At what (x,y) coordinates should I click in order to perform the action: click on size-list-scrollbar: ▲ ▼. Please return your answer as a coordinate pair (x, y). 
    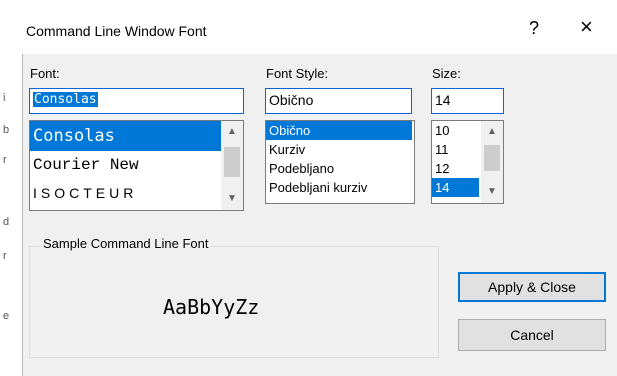
    Looking at the image, I should click on (492, 162).